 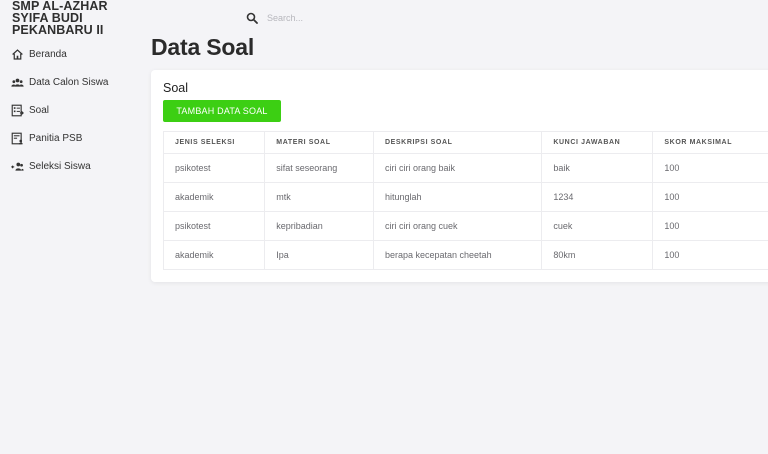 What do you see at coordinates (203, 47) in the screenshot?
I see `page-title: Data Soal` at bounding box center [203, 47].